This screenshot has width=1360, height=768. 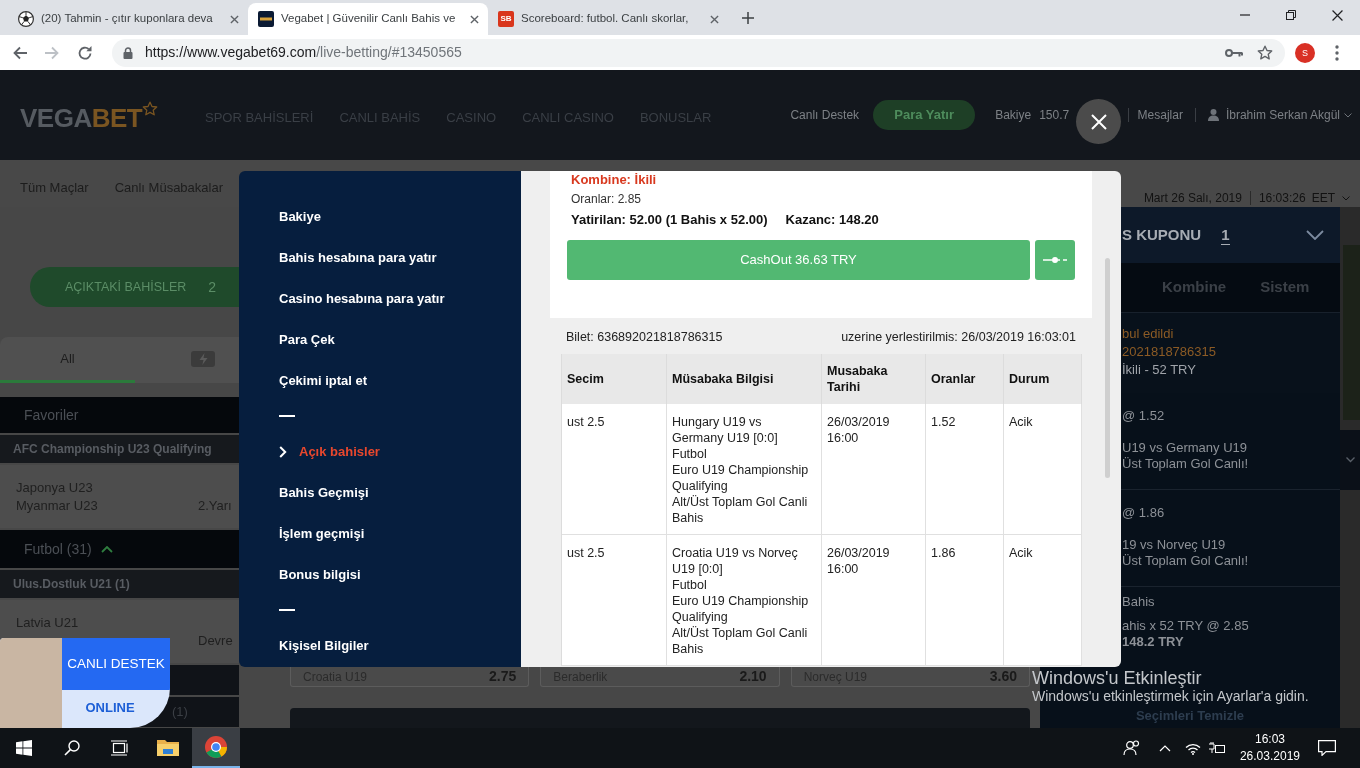 What do you see at coordinates (1217, 748) in the screenshot?
I see `plug-battery-icon` at bounding box center [1217, 748].